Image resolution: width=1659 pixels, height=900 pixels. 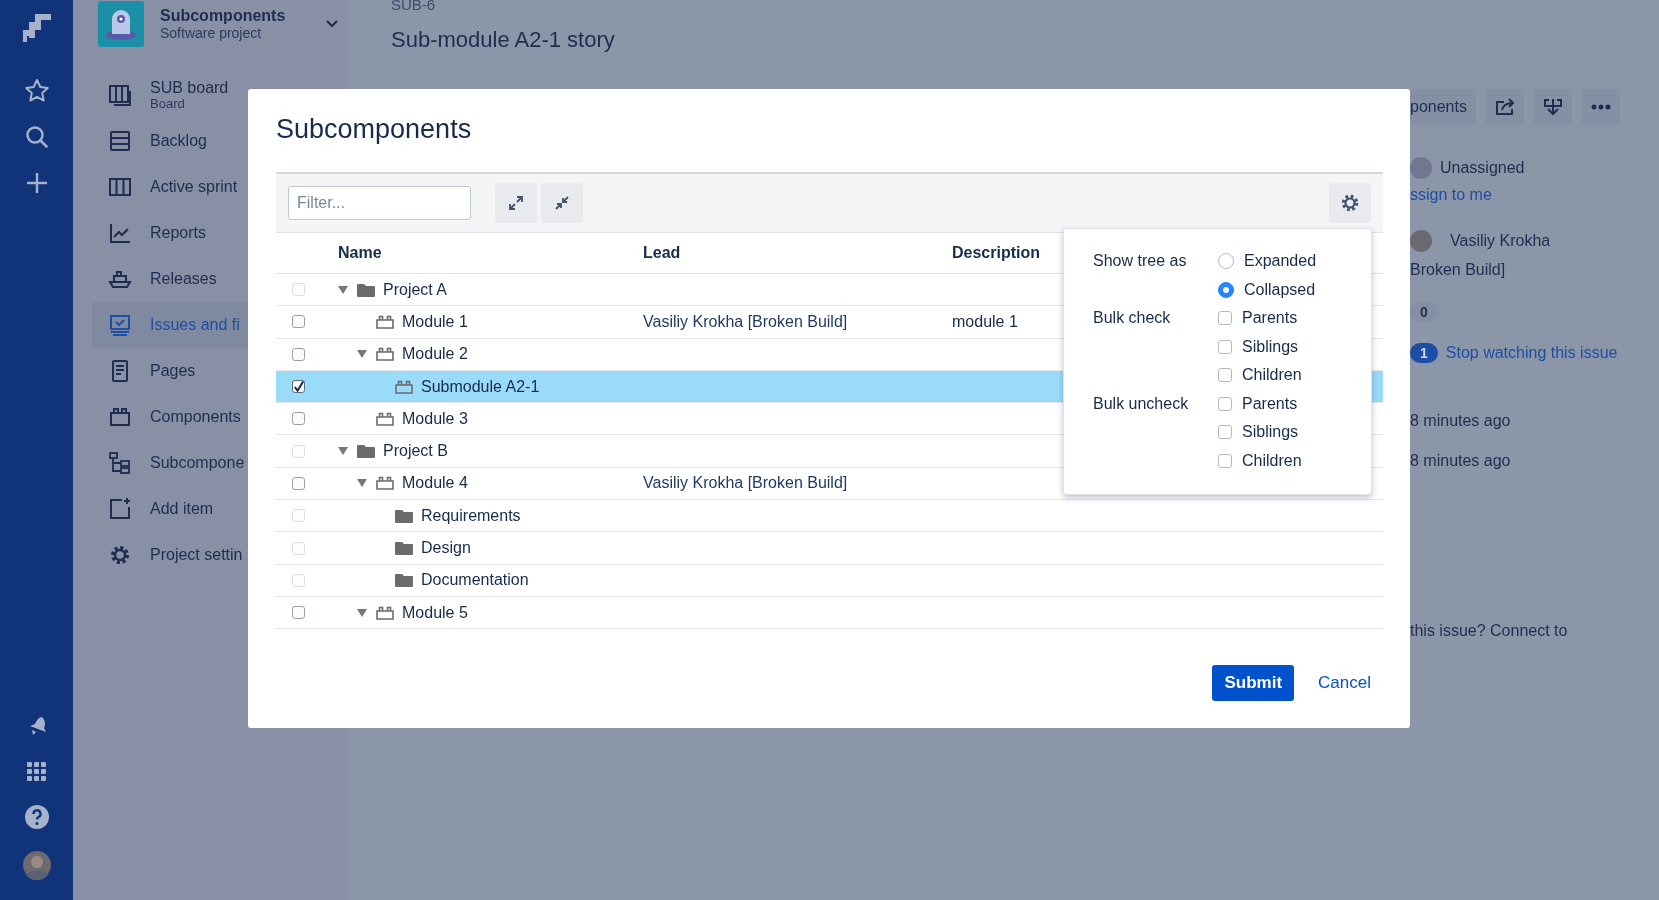 I want to click on board-icon, so click(x=120, y=95).